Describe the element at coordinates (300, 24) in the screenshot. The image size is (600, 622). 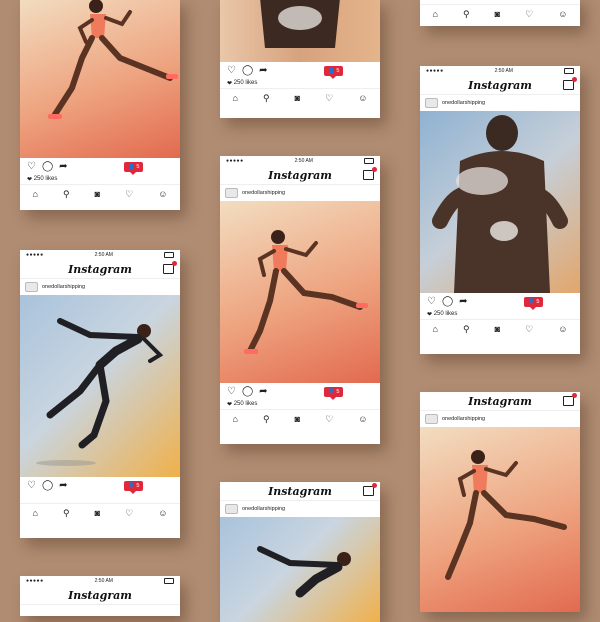
I see `athlete-image` at that location.